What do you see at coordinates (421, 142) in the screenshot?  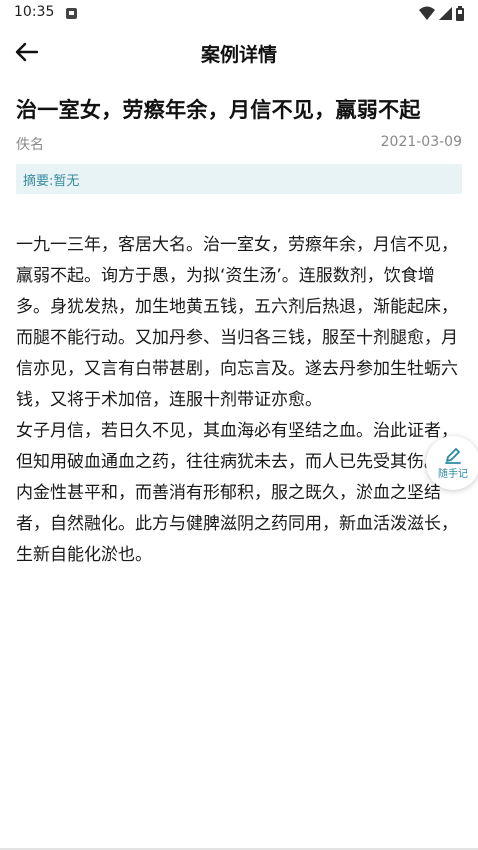 I see `case-date: 2021-03-09` at bounding box center [421, 142].